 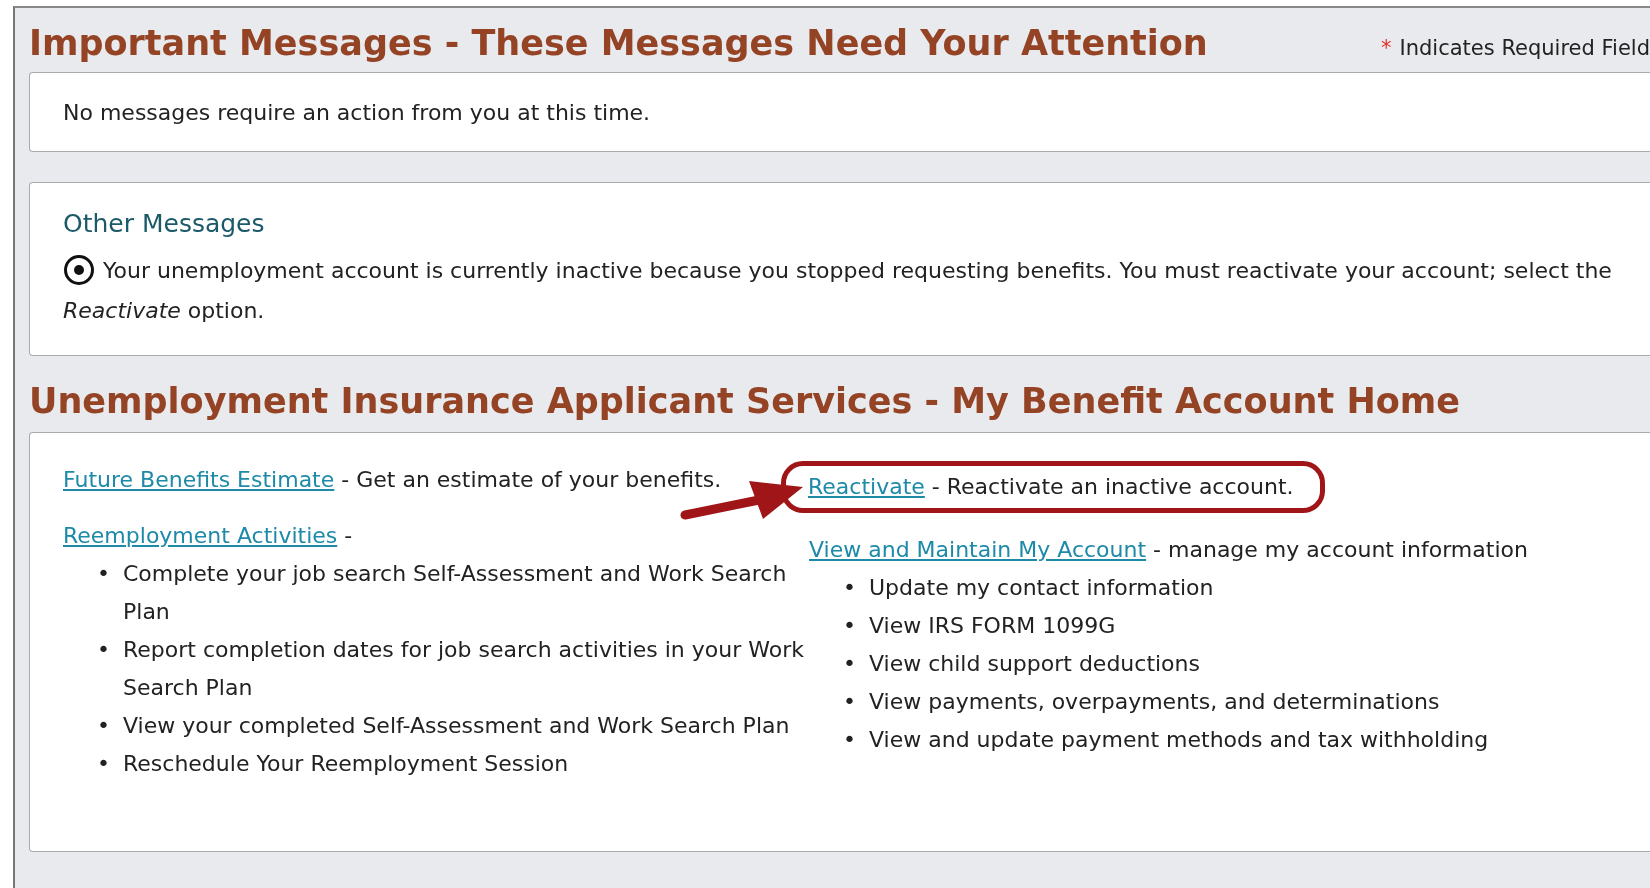 What do you see at coordinates (200, 535) in the screenshot?
I see `link: Reemployment Activities` at bounding box center [200, 535].